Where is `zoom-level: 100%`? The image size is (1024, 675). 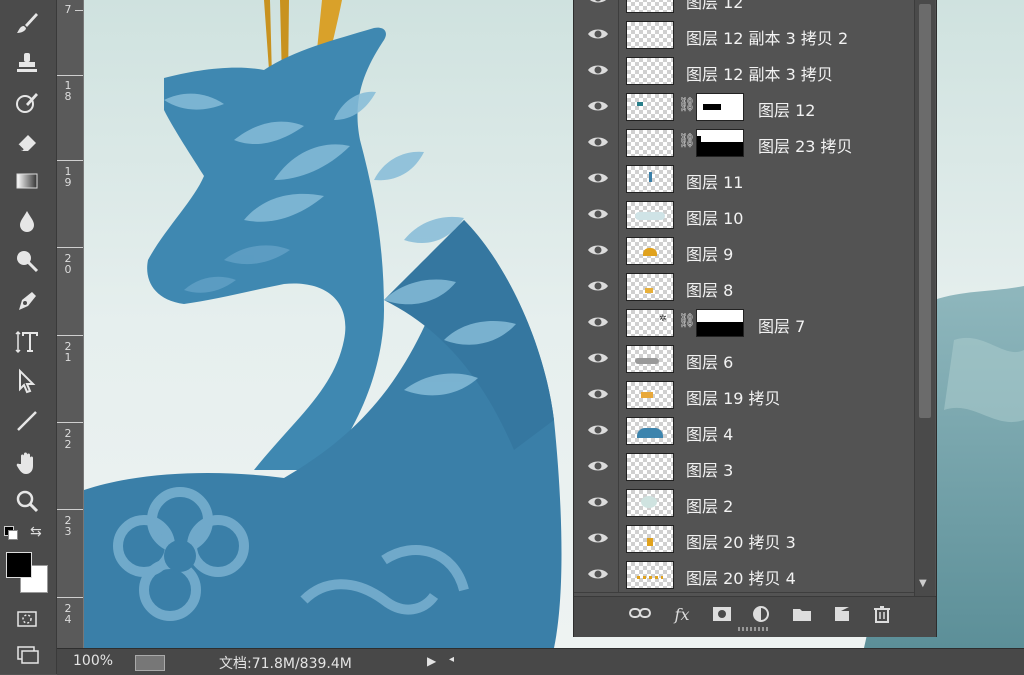
zoom-level: 100% is located at coordinates (93, 661).